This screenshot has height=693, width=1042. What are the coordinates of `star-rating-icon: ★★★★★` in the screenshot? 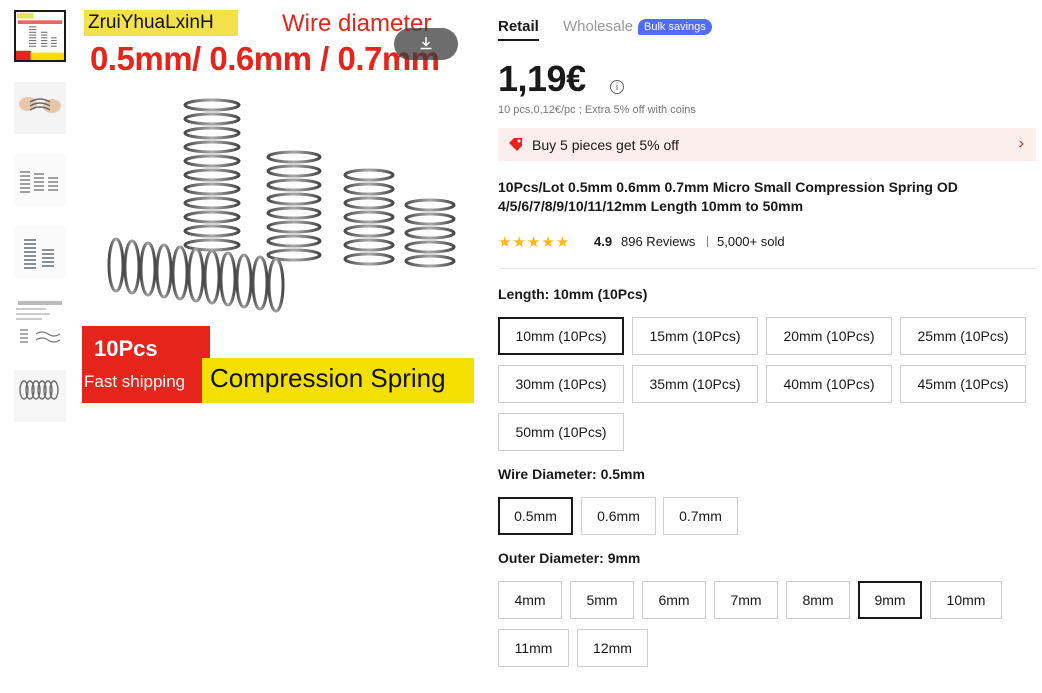 It's located at (534, 242).